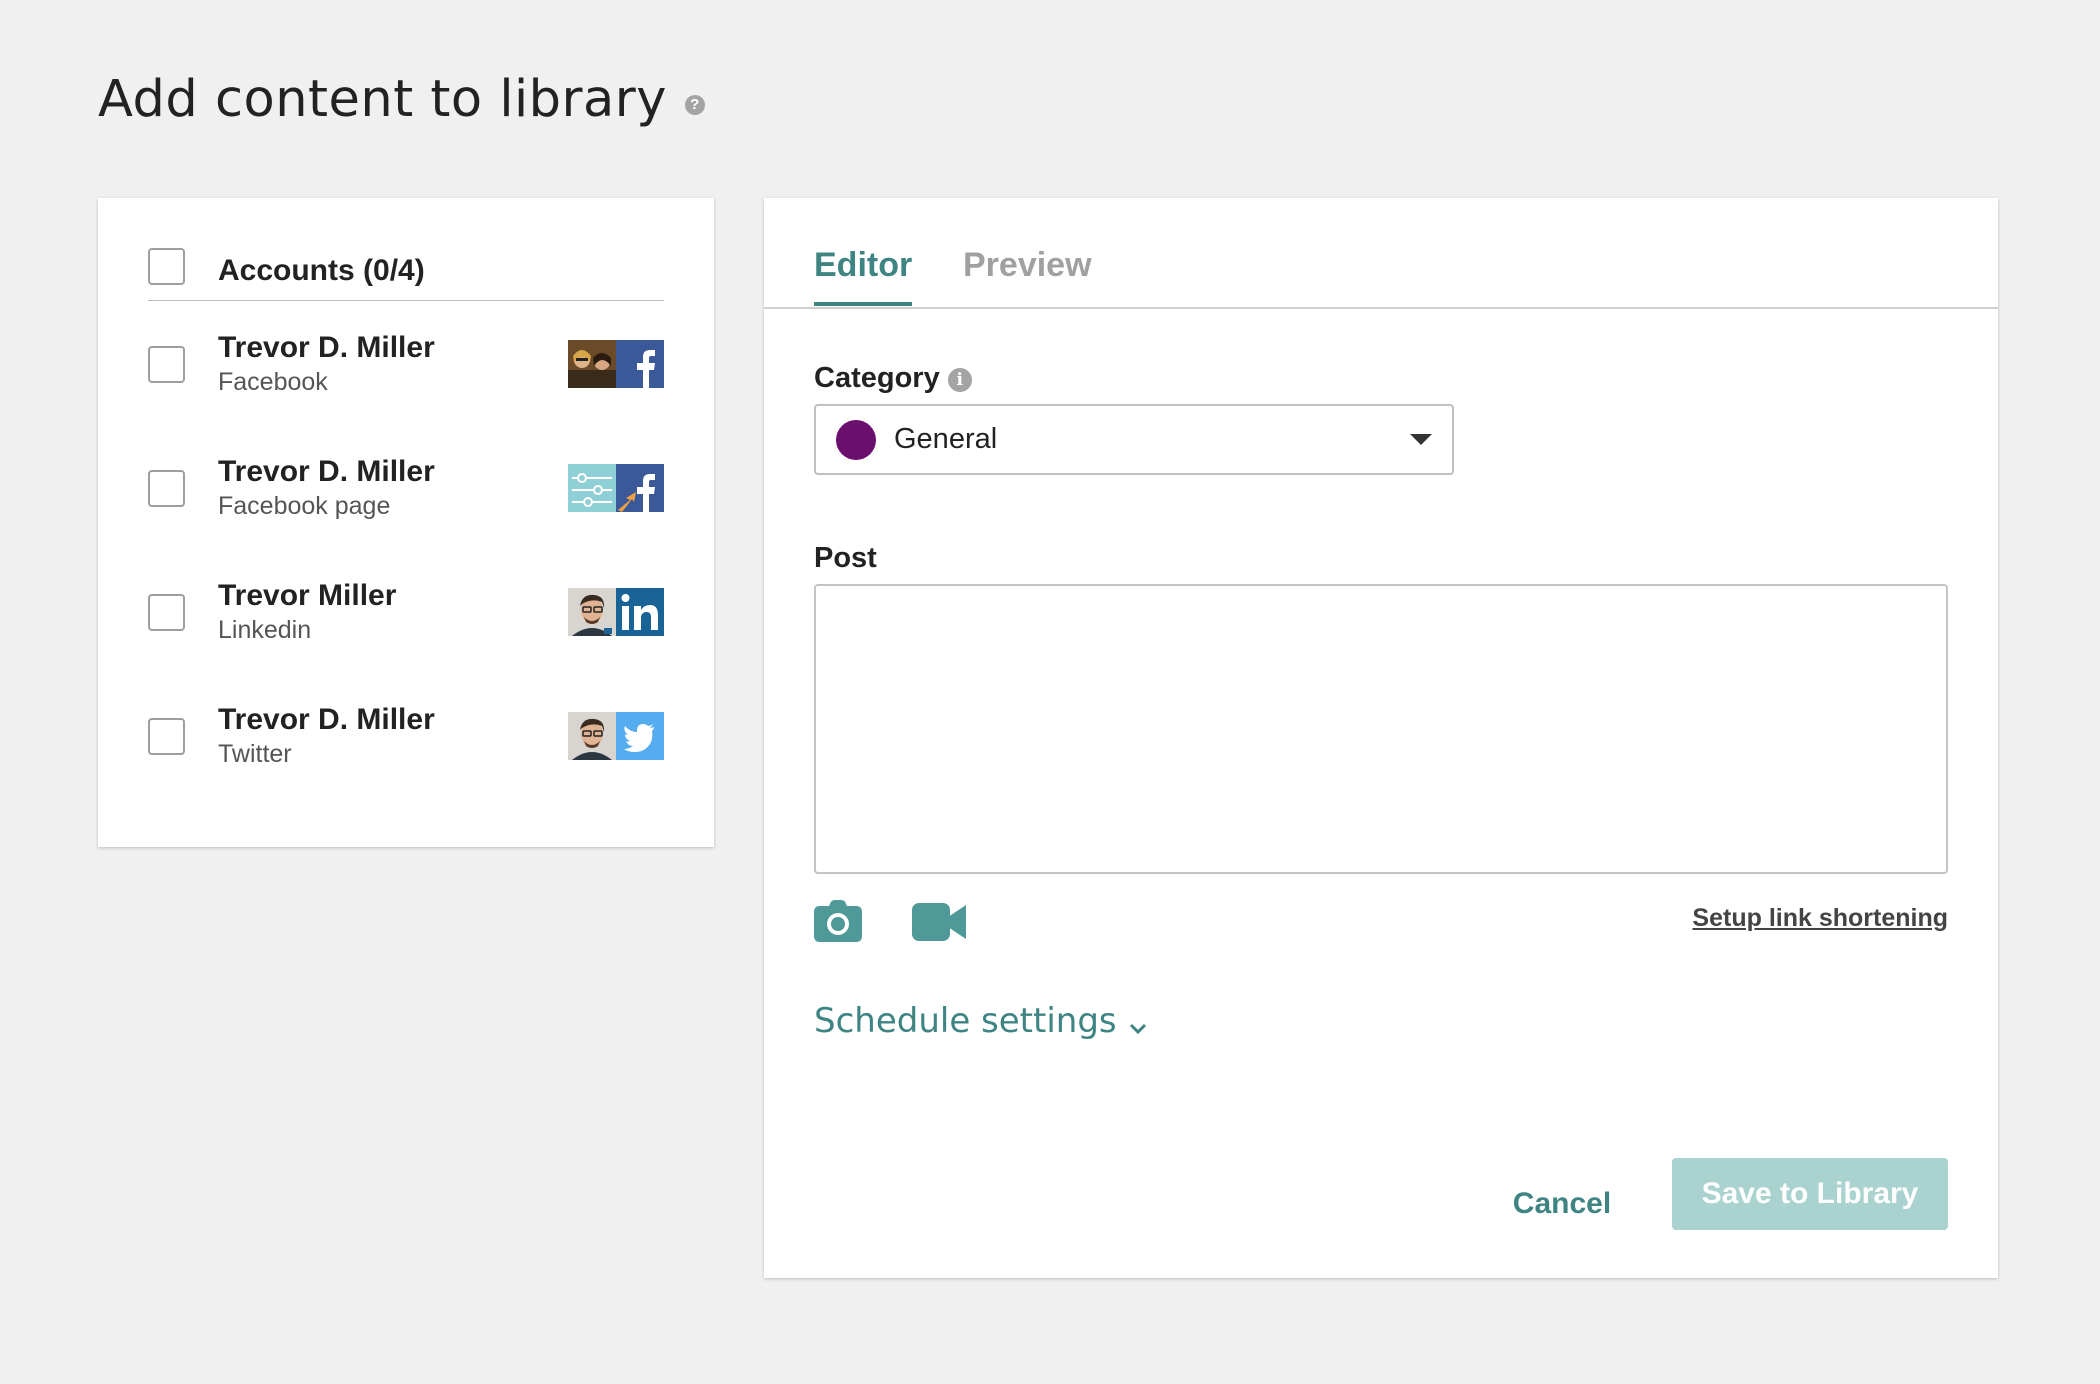 The height and width of the screenshot is (1384, 2100). I want to click on account-row: Trevor D. Miller Facebook page, so click(406, 488).